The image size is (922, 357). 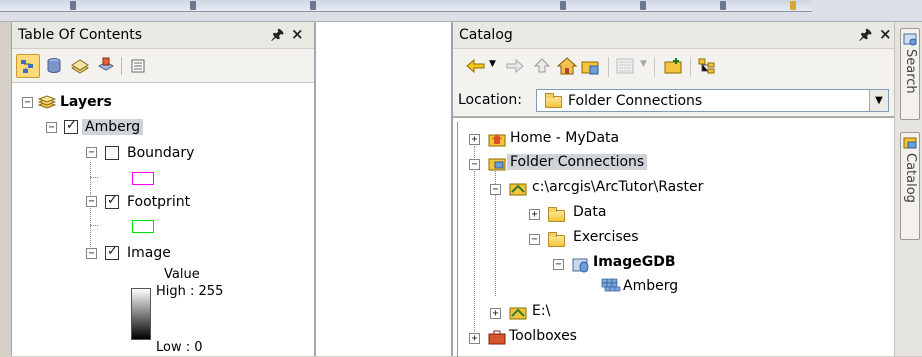 I want to click on search-tab-label: Search, so click(x=910, y=71).